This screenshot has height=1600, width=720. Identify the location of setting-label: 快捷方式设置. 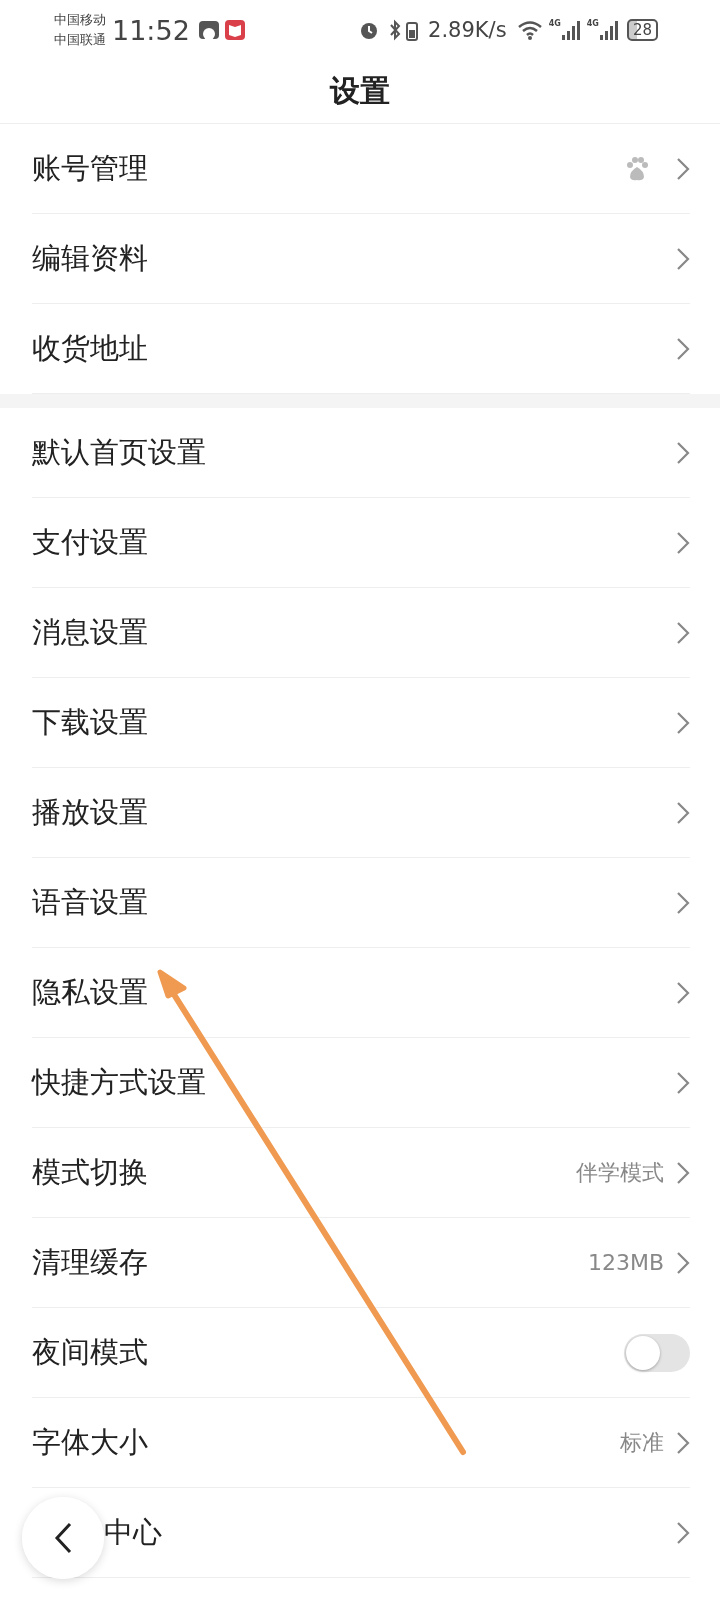
(119, 1082).